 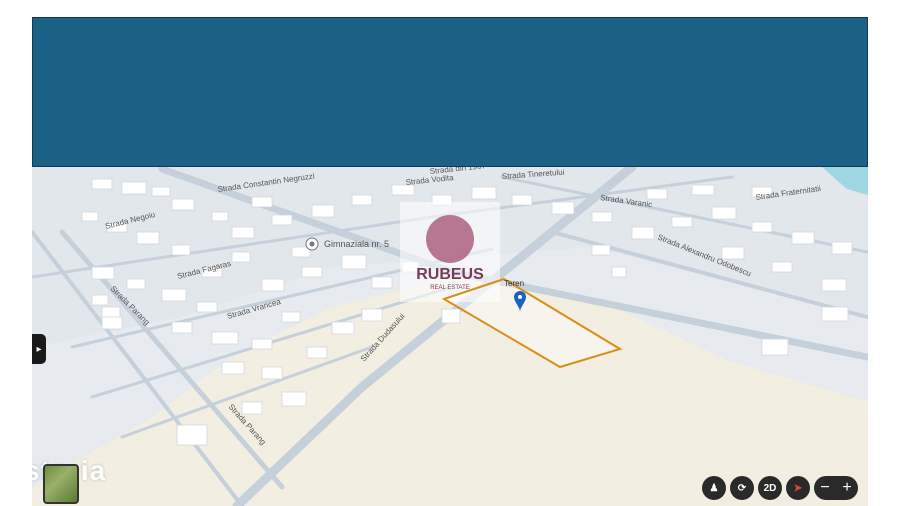 I want to click on zoom-control: − +, so click(x=836, y=488).